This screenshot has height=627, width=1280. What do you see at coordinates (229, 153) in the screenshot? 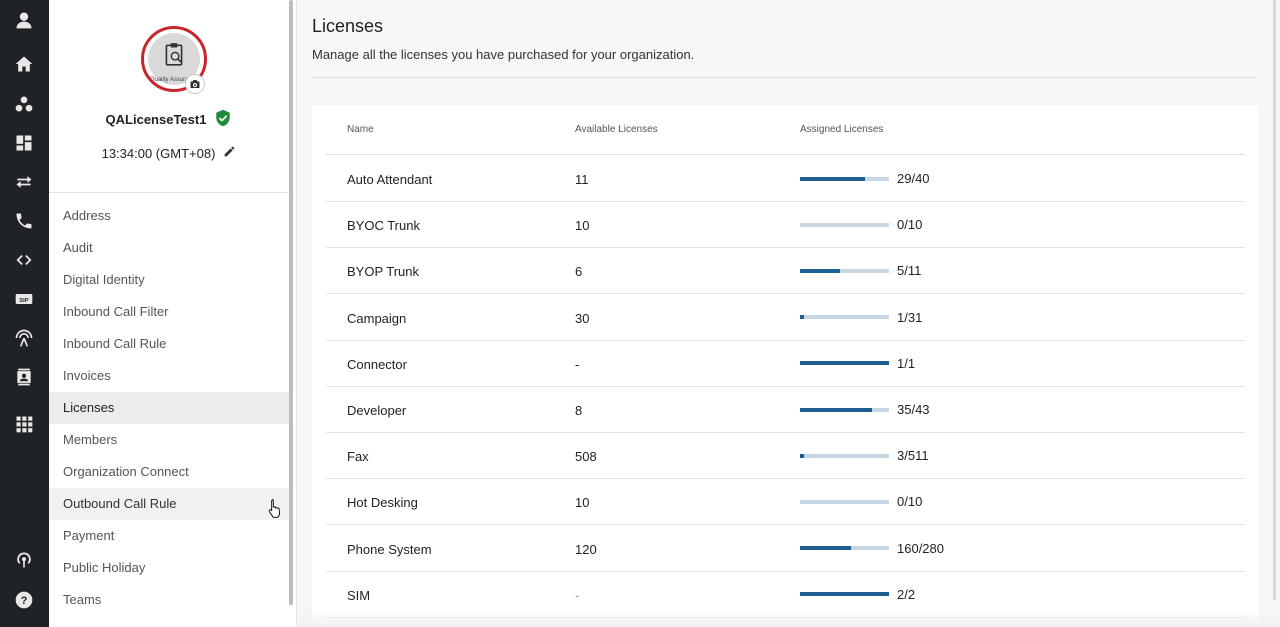
I see `edit-pencil-icon` at bounding box center [229, 153].